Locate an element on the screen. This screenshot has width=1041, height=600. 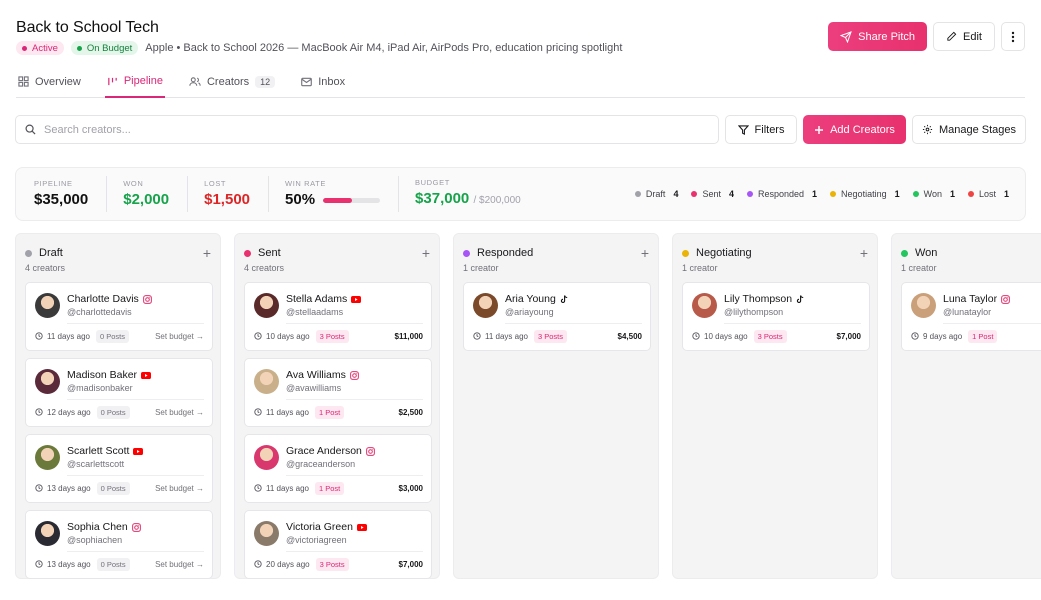
add-creators-button: Add Creators is located at coordinates (854, 129).